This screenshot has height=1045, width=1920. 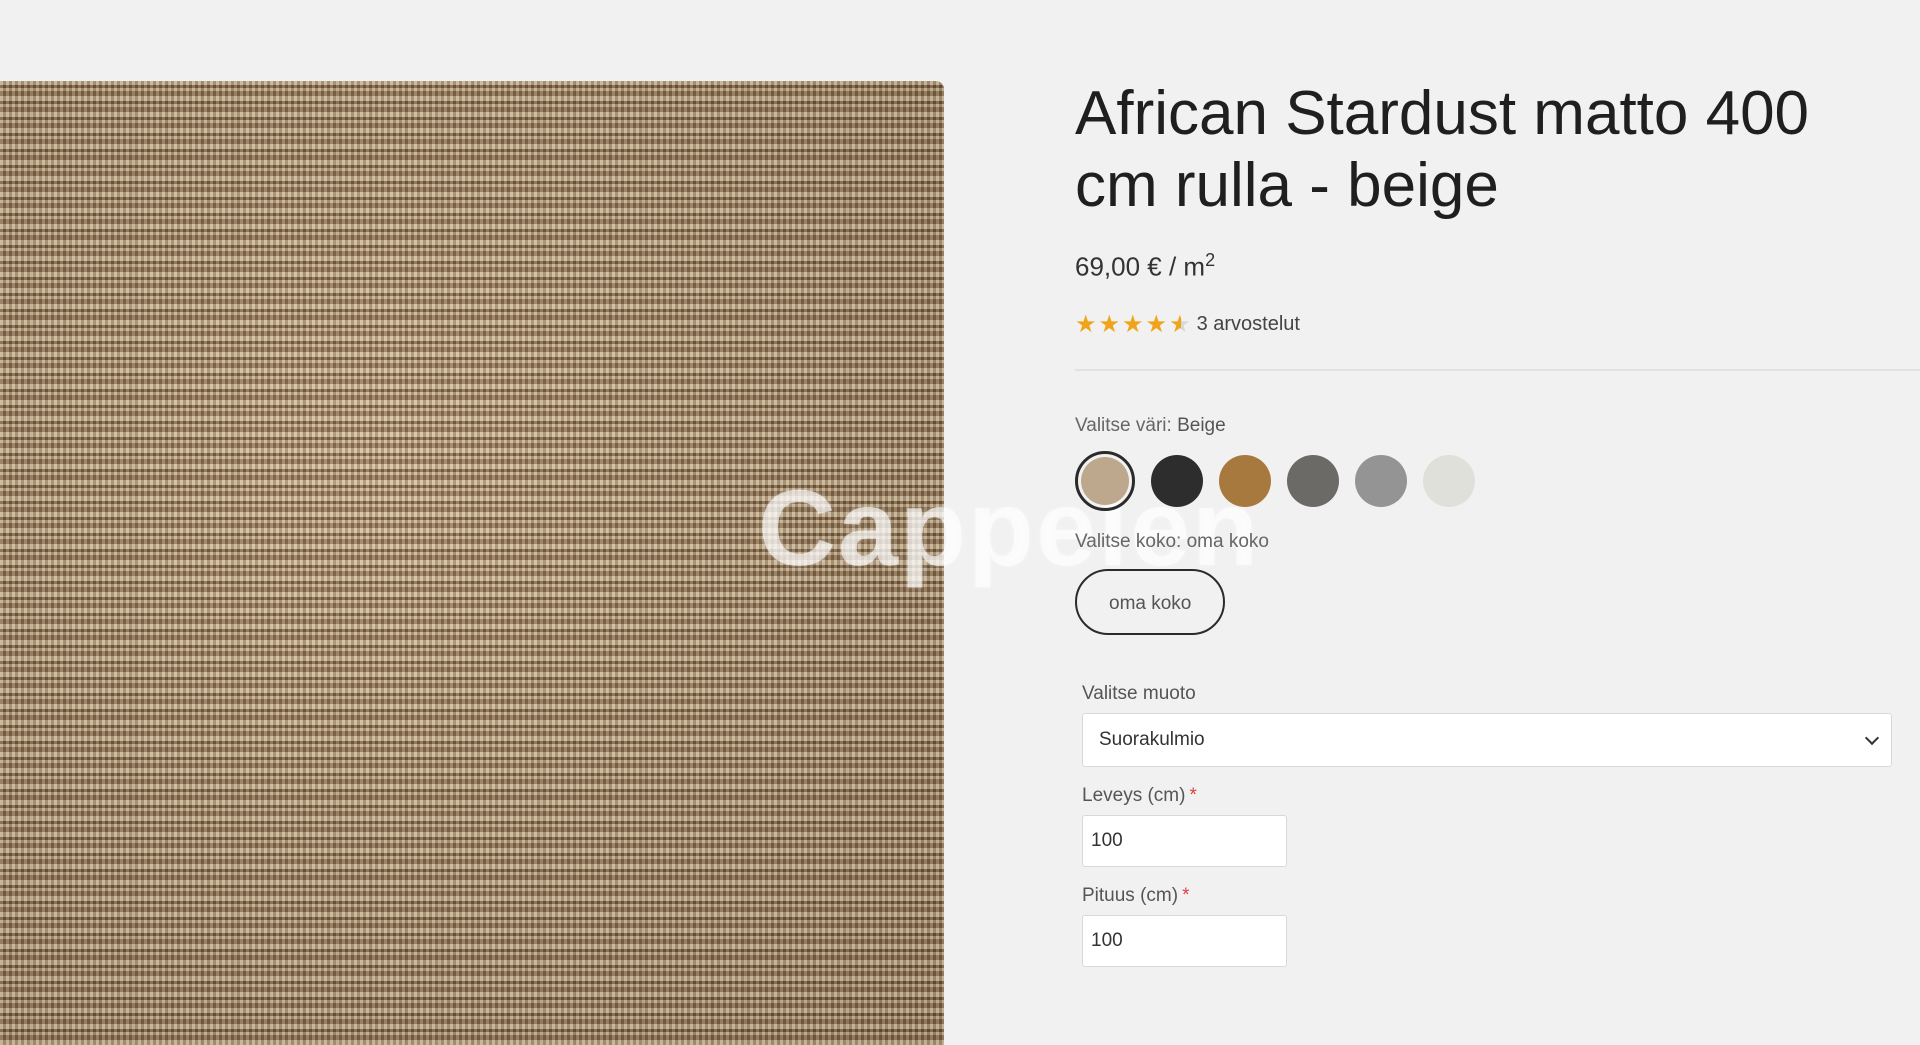 What do you see at coordinates (1248, 324) in the screenshot?
I see `reviews-link: 3 arvostelut` at bounding box center [1248, 324].